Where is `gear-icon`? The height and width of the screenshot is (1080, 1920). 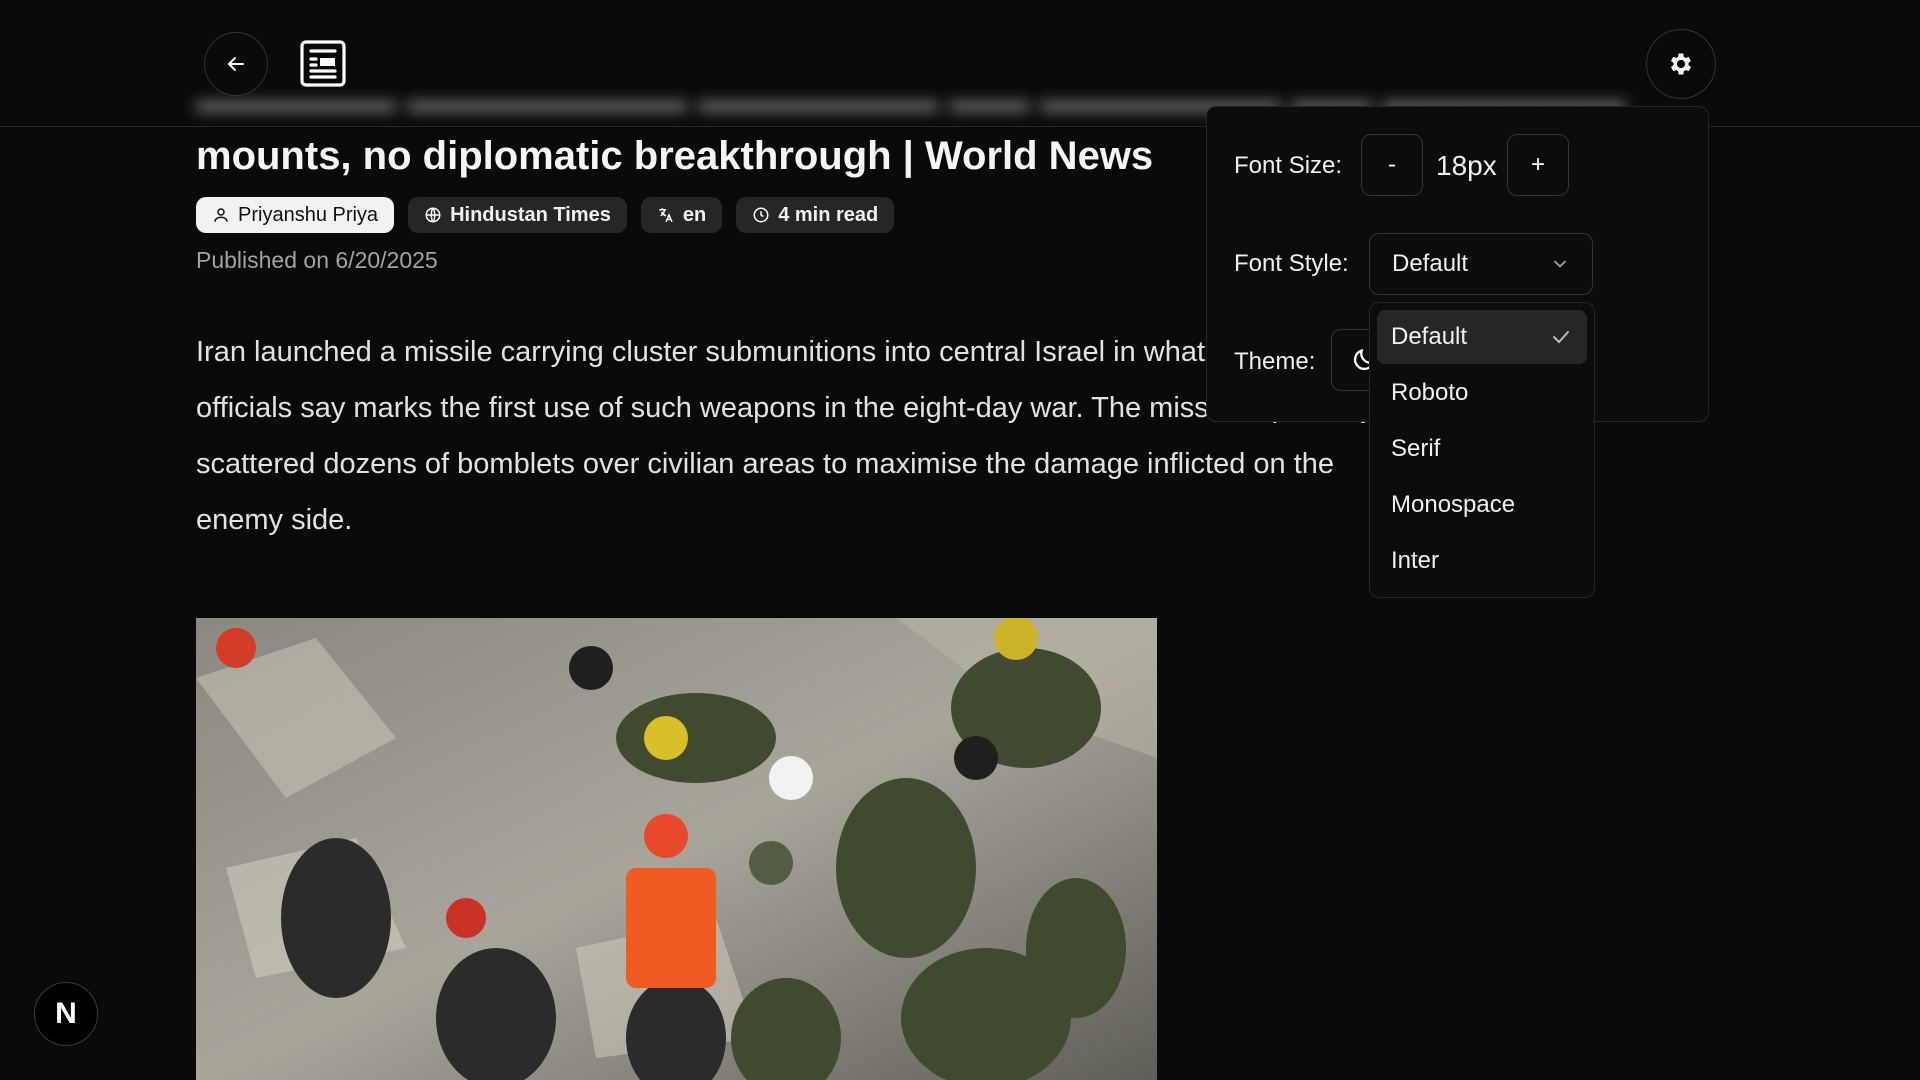
gear-icon is located at coordinates (1681, 64).